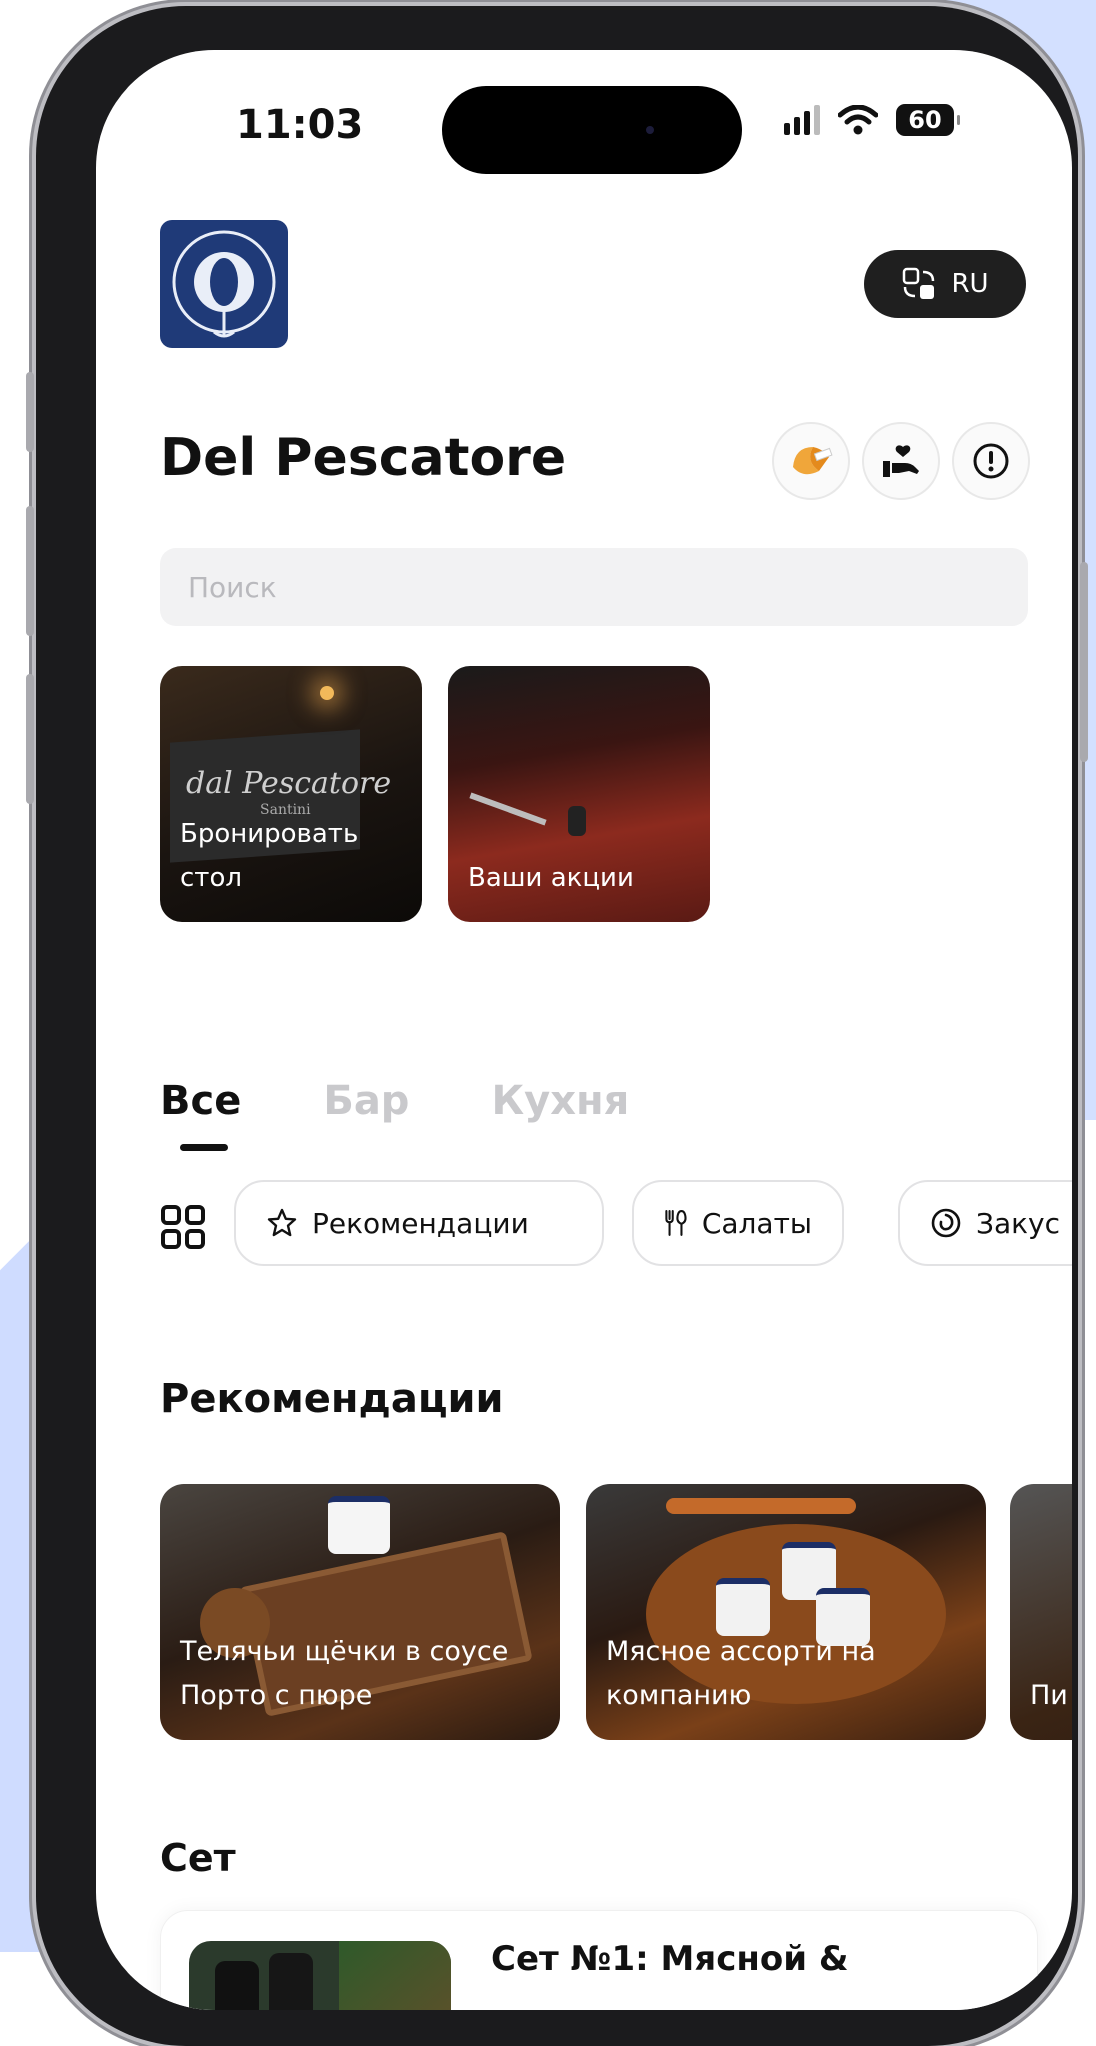 The width and height of the screenshot is (1096, 2046). Describe the element at coordinates (919, 283) in the screenshot. I see `translate-icon` at that location.